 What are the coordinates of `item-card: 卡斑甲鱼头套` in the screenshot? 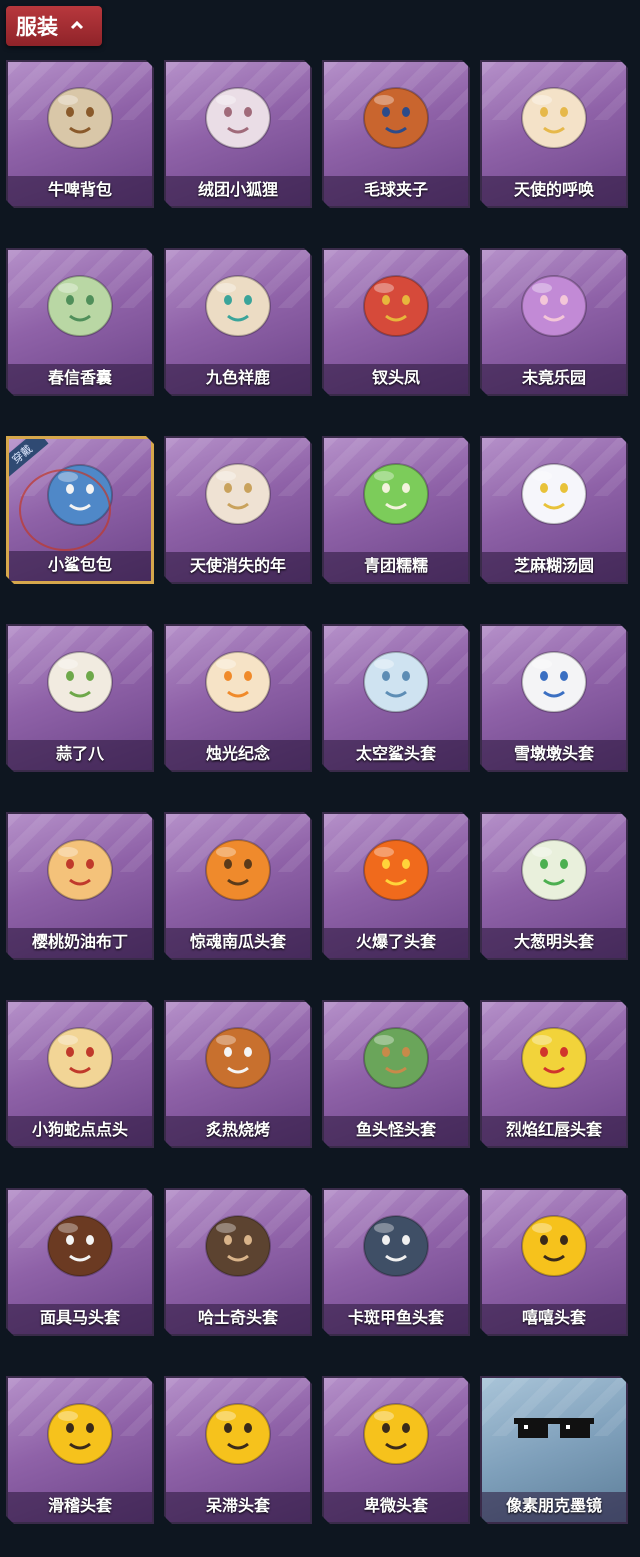 It's located at (396, 1262).